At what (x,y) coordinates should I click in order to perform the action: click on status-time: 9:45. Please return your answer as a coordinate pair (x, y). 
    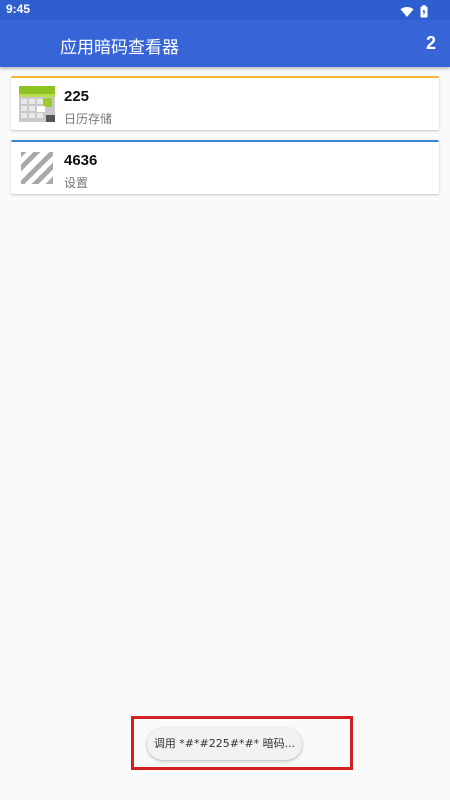
    Looking at the image, I should click on (18, 9).